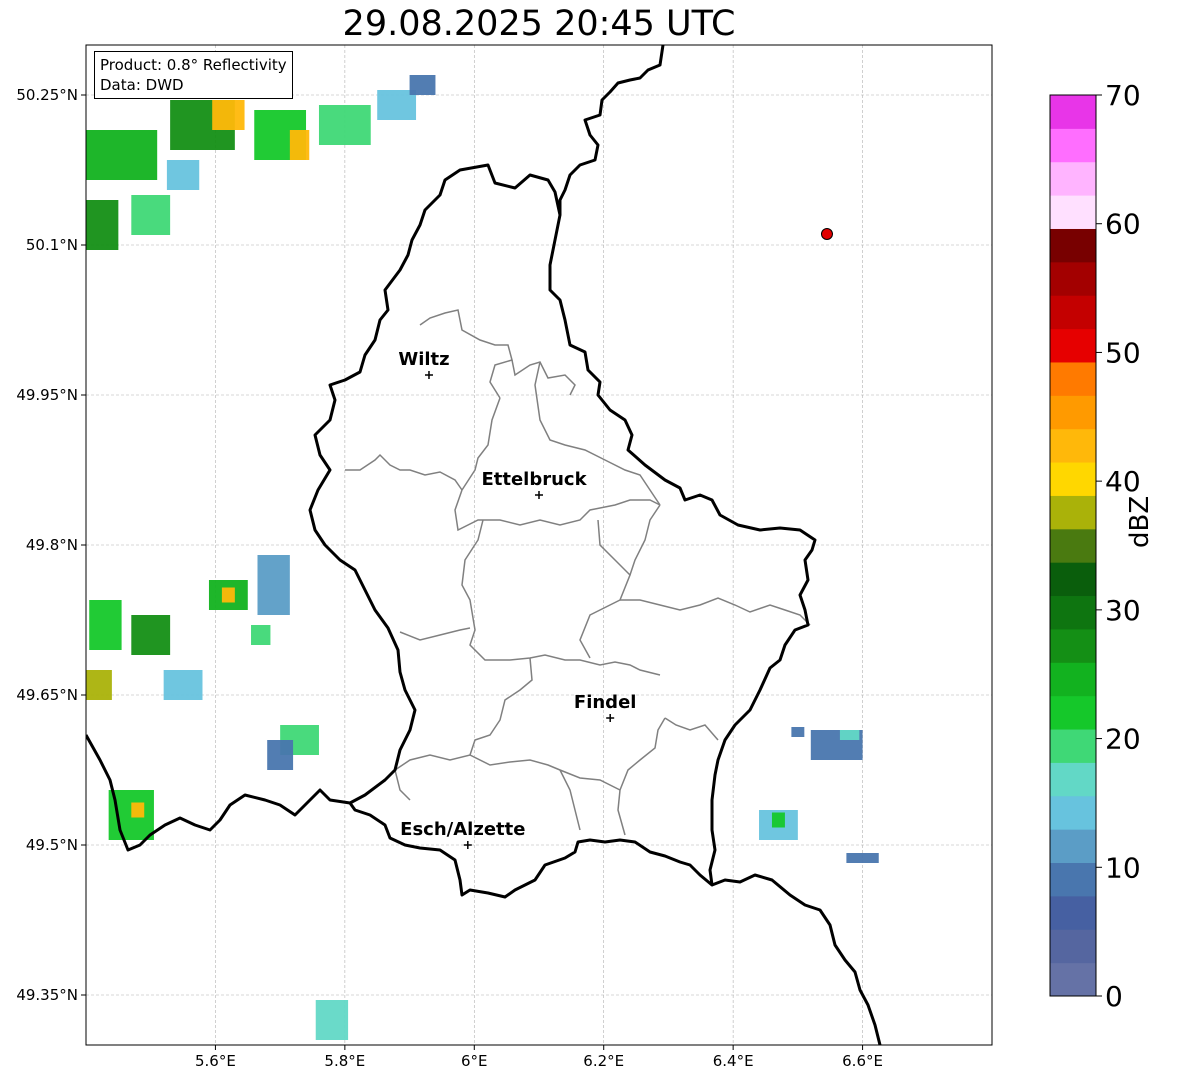 The image size is (1184, 1081). What do you see at coordinates (52, 245) in the screenshot?
I see `lat-tick-label: 50.1°N` at bounding box center [52, 245].